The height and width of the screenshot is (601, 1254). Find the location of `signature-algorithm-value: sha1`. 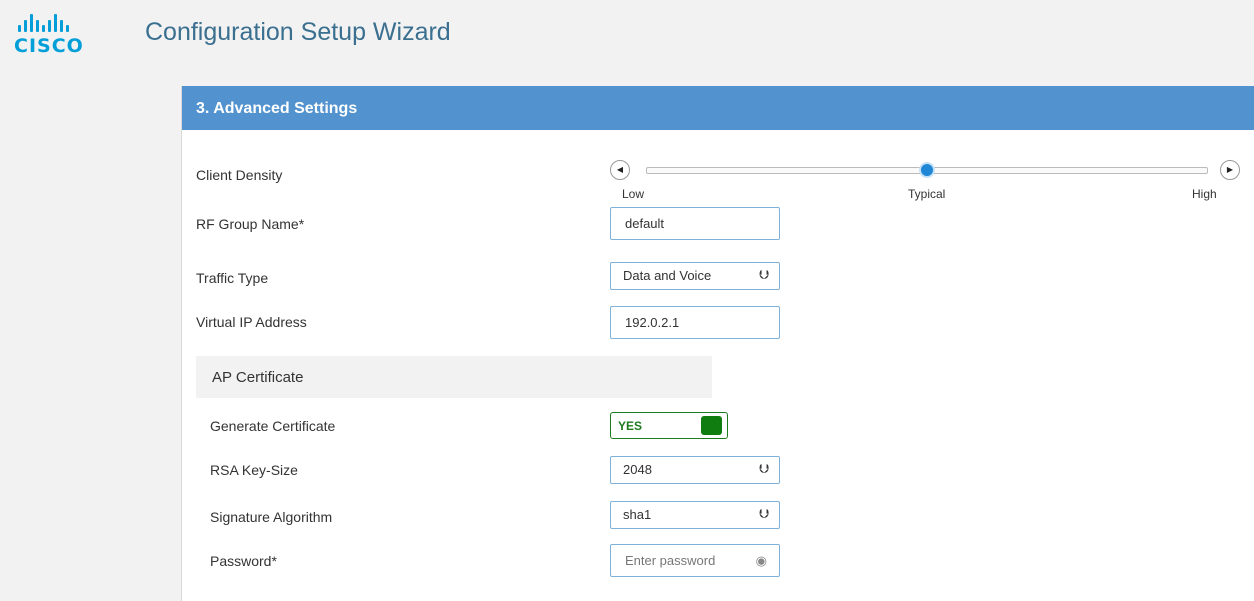

signature-algorithm-value: sha1 is located at coordinates (637, 514).